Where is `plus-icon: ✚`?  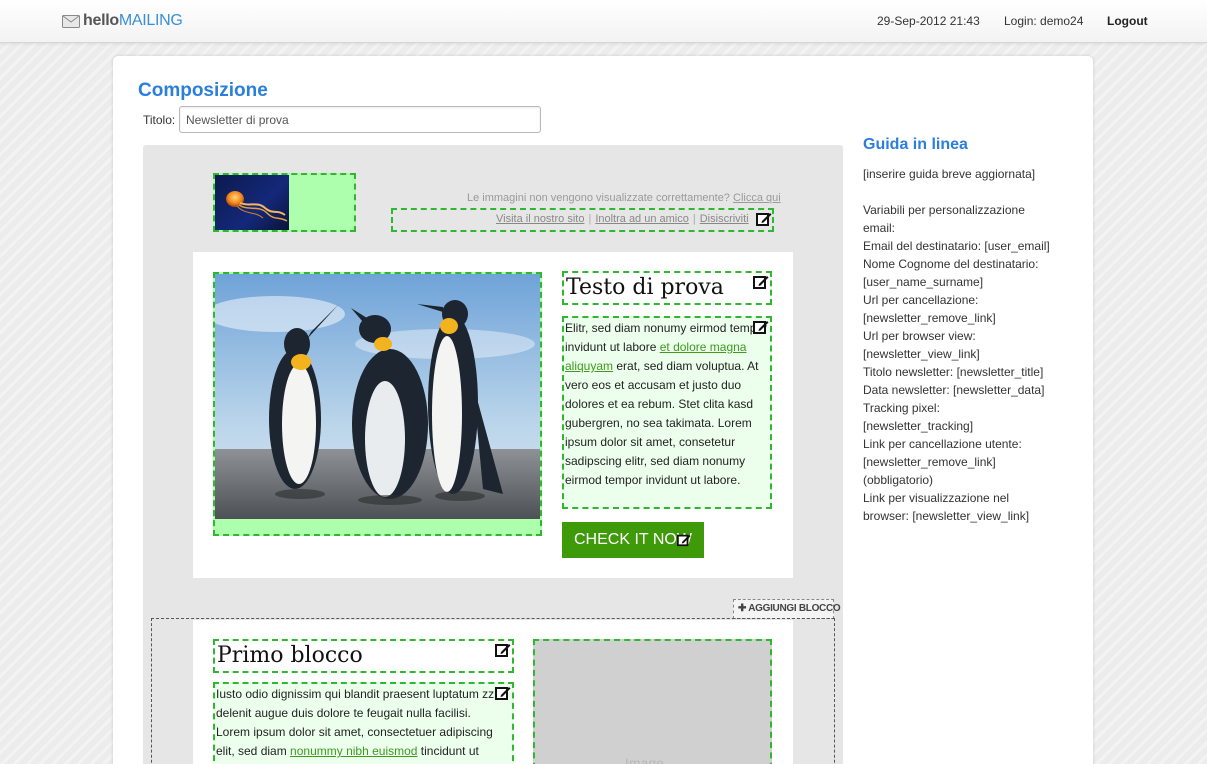 plus-icon: ✚ is located at coordinates (742, 608).